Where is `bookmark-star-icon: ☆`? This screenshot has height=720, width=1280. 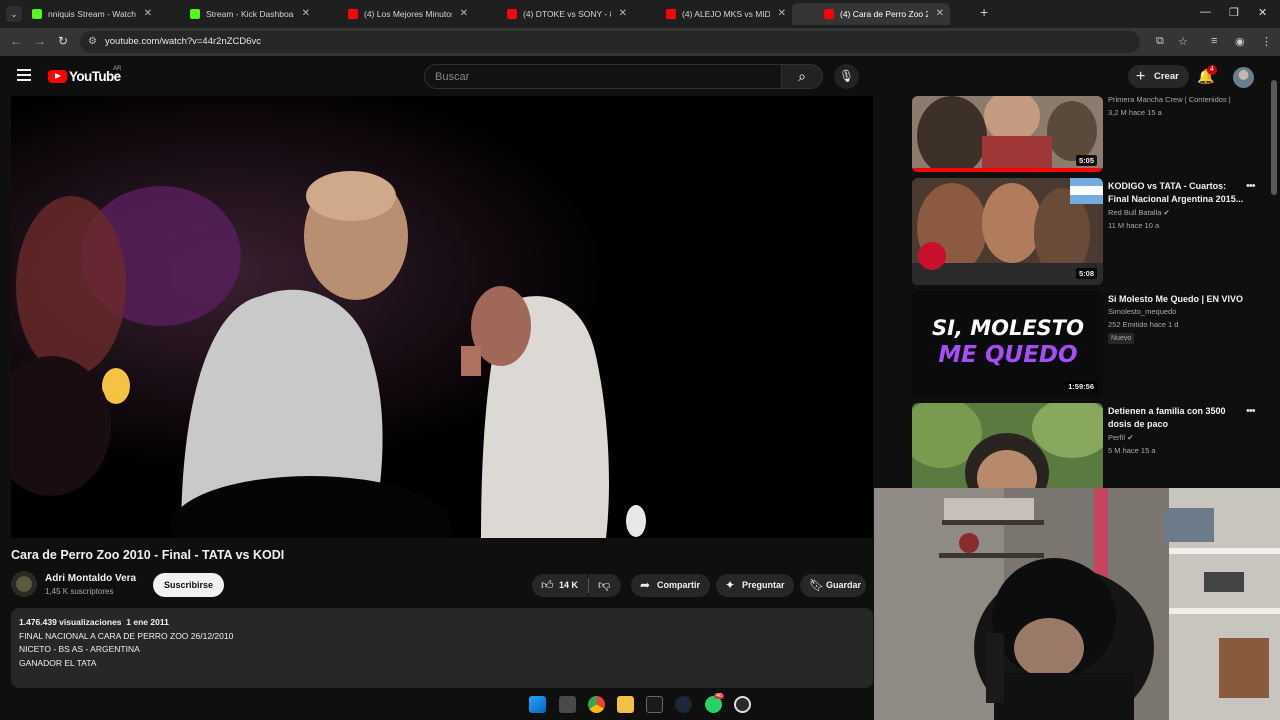 bookmark-star-icon: ☆ is located at coordinates (1183, 41).